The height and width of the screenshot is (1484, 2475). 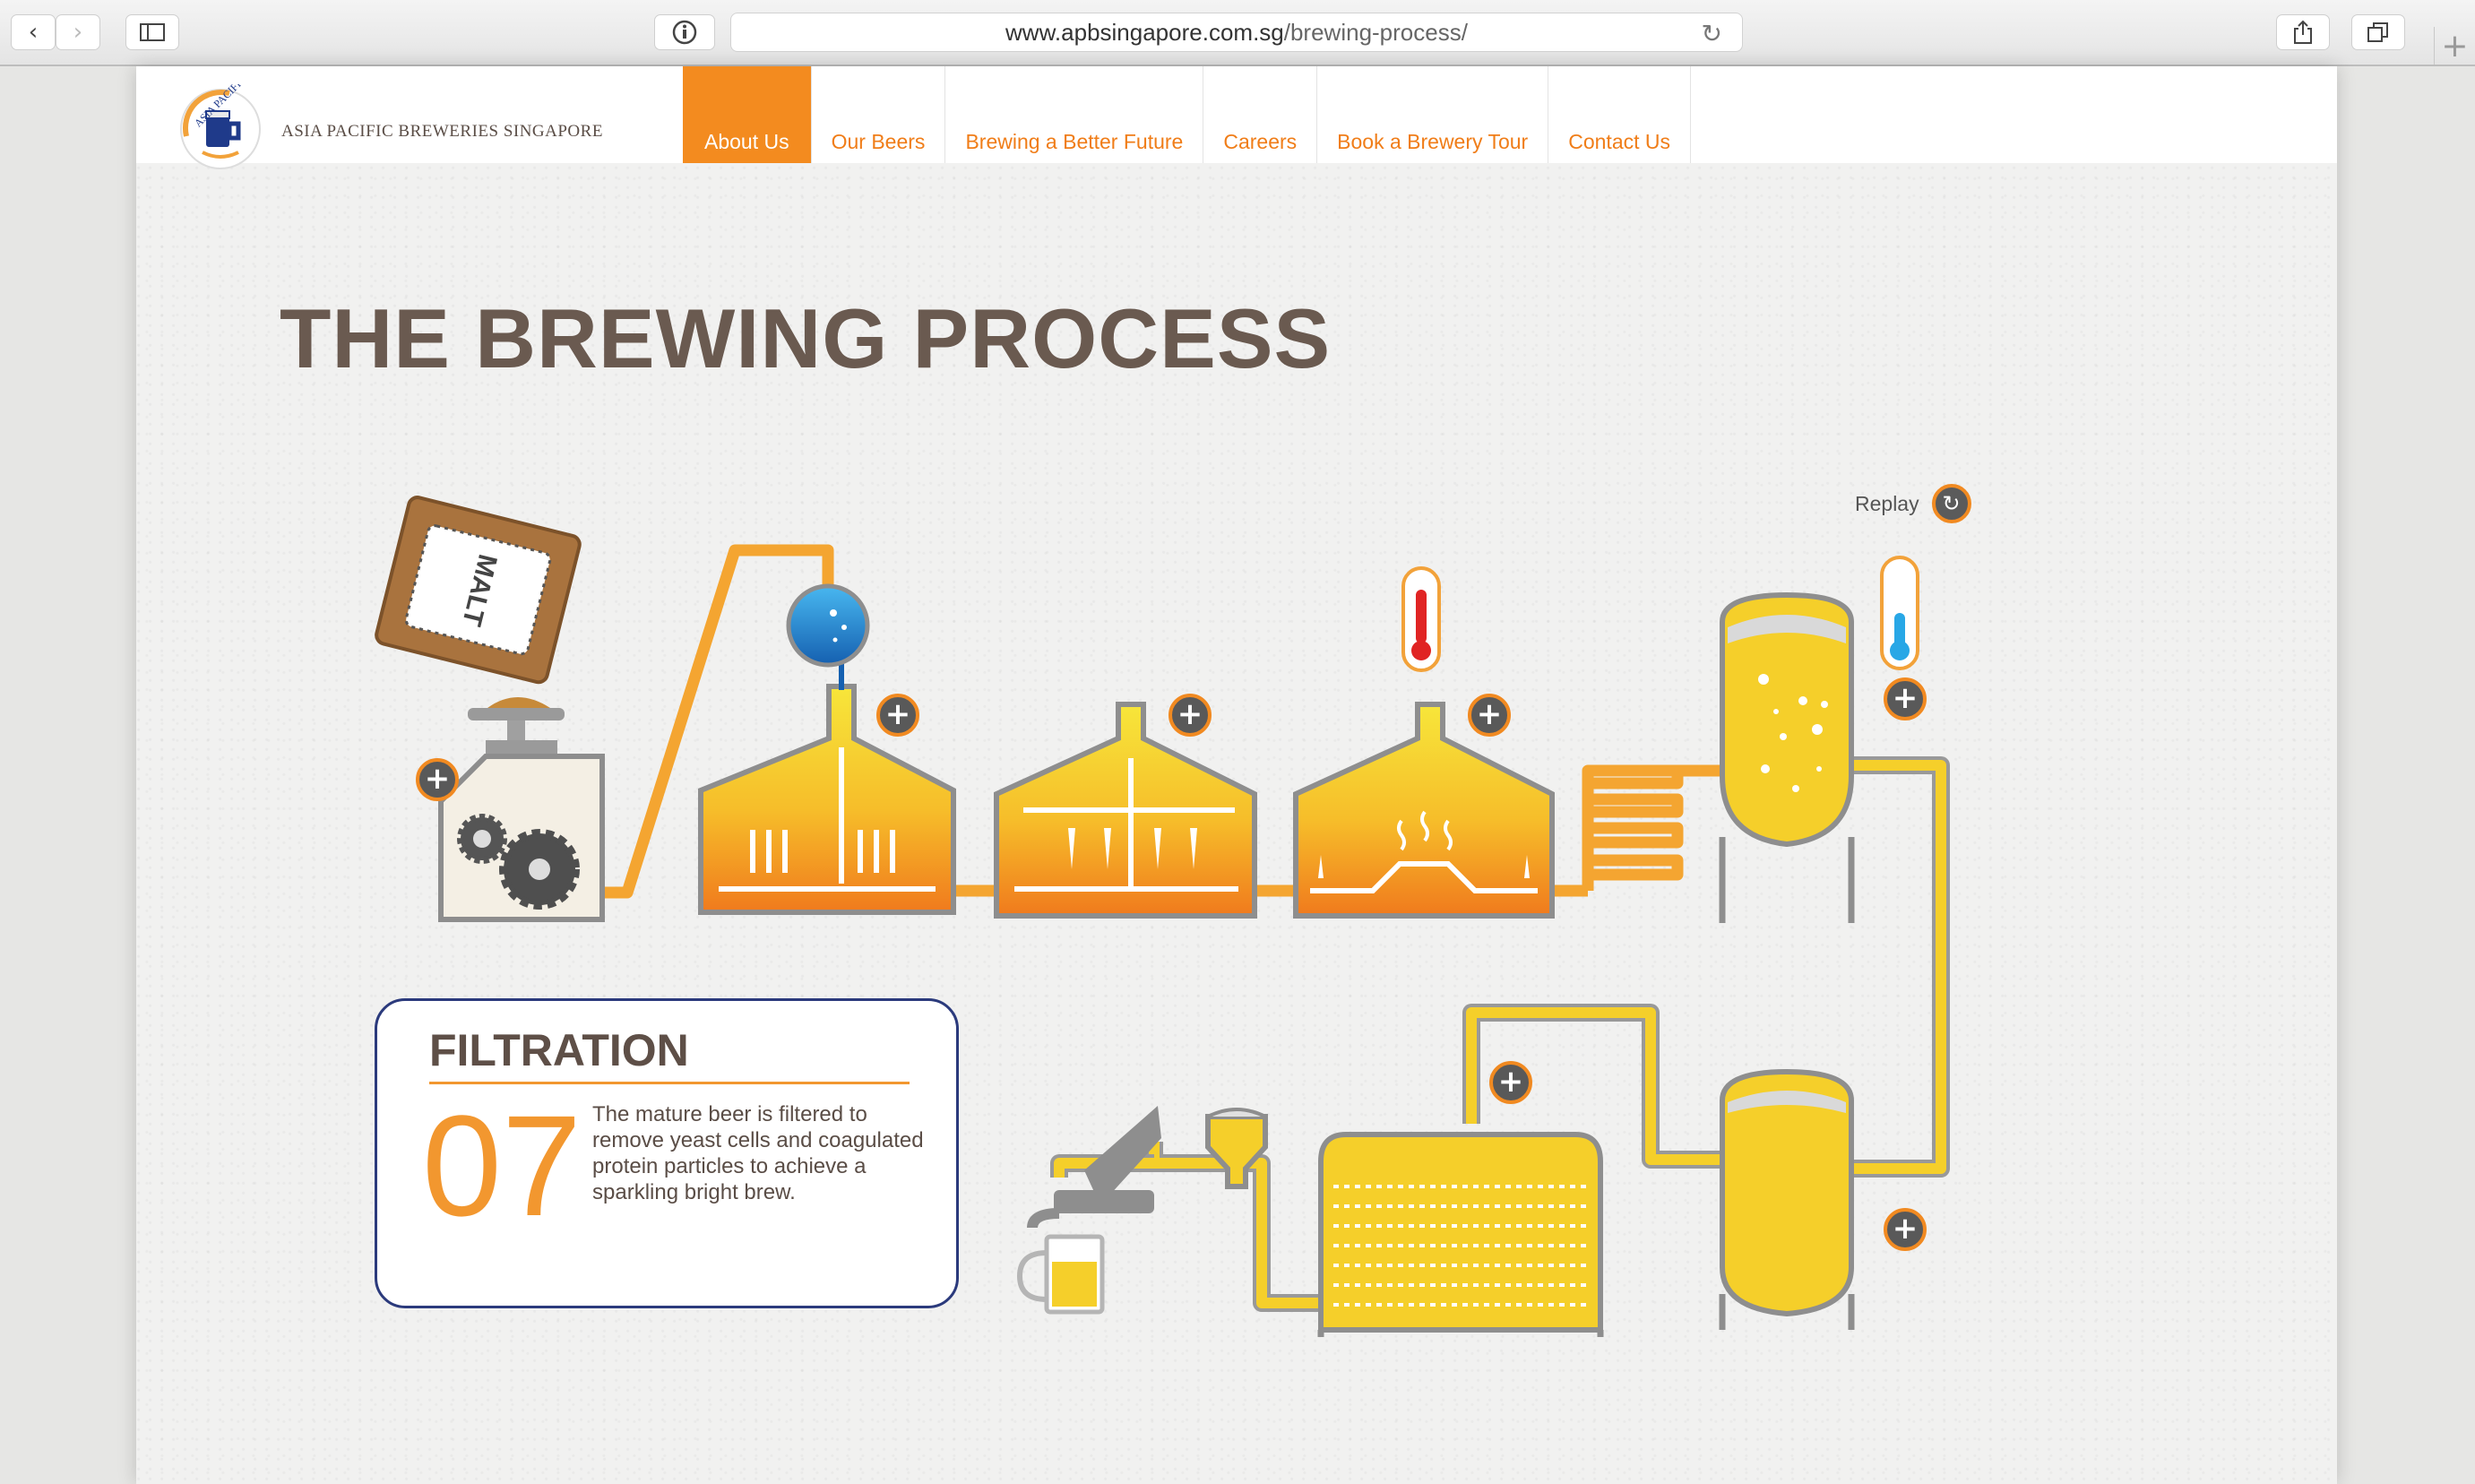 What do you see at coordinates (1905, 1229) in the screenshot?
I see `maturation-plus-icon: +` at bounding box center [1905, 1229].